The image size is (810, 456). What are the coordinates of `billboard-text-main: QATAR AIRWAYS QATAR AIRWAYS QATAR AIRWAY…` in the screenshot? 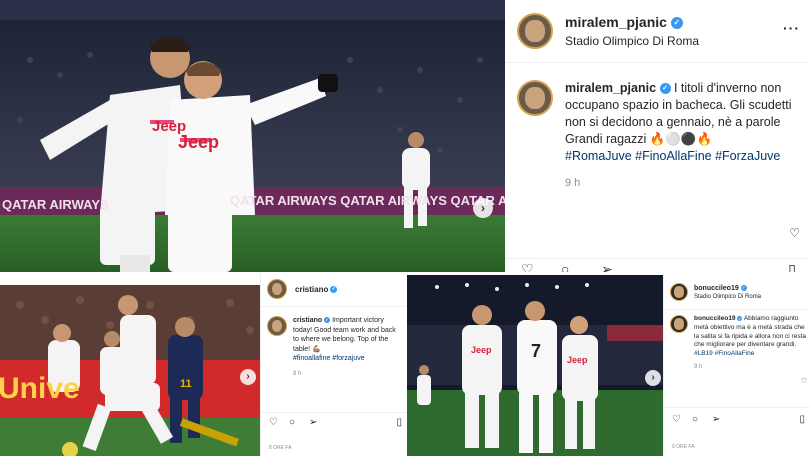 It's located at (367, 200).